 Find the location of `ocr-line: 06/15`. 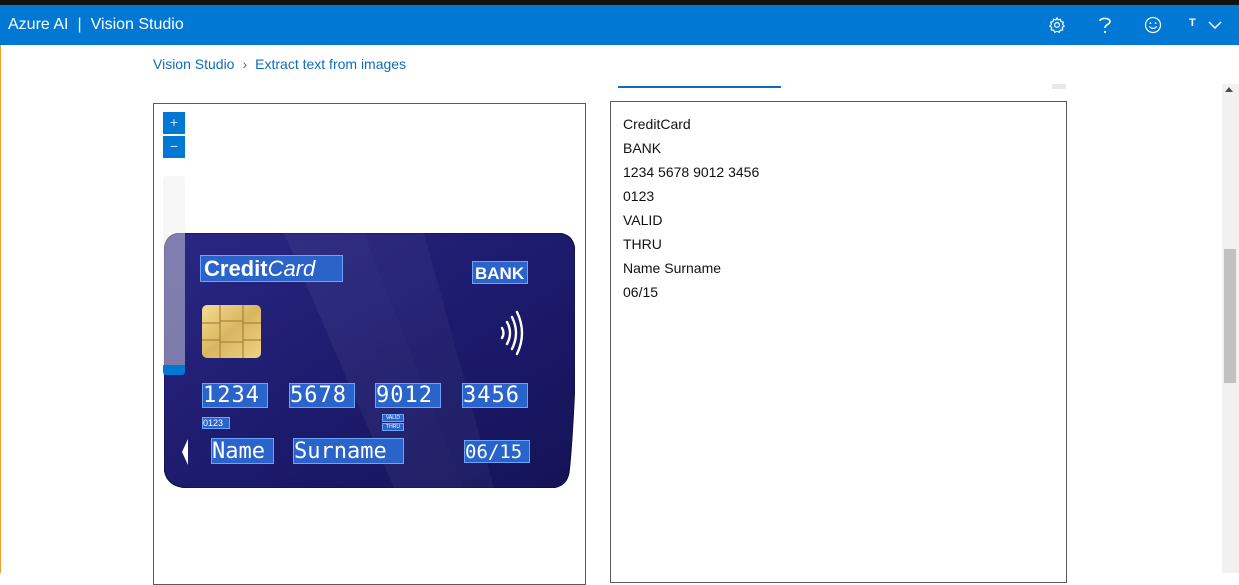

ocr-line: 06/15 is located at coordinates (641, 292).